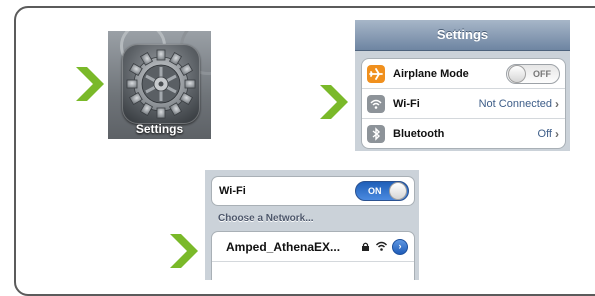 This screenshot has height=296, width=595. Describe the element at coordinates (406, 103) in the screenshot. I see `row-label: Wi-Fi` at that location.